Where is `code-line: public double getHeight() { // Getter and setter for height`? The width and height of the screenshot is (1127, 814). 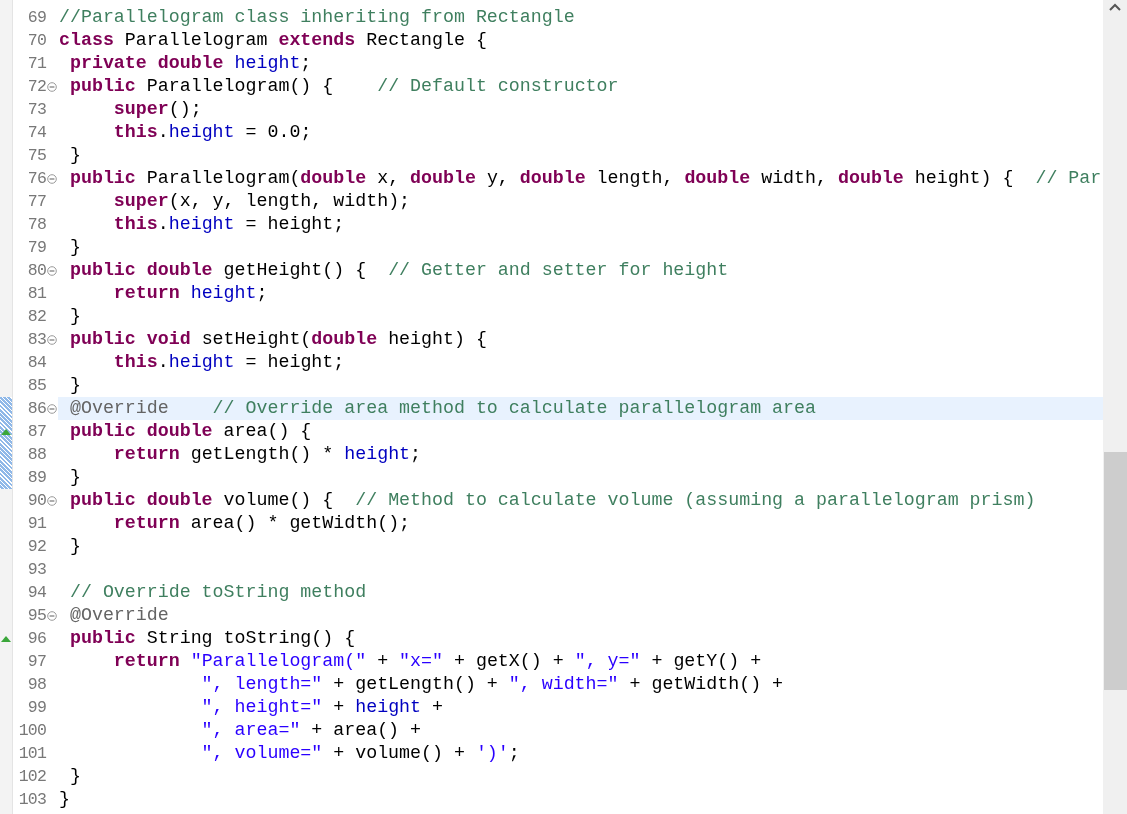 code-line: public double getHeight() { // Getter and setter for height is located at coordinates (399, 270).